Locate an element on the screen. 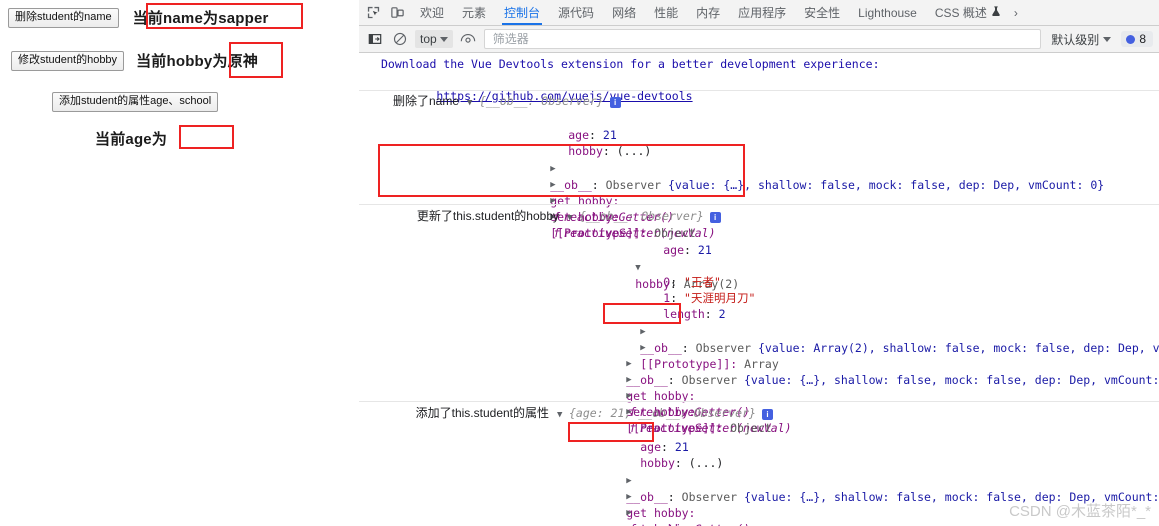 Image resolution: width=1159 pixels, height=526 pixels. devtools-tool-icons is located at coordinates (385, 12).